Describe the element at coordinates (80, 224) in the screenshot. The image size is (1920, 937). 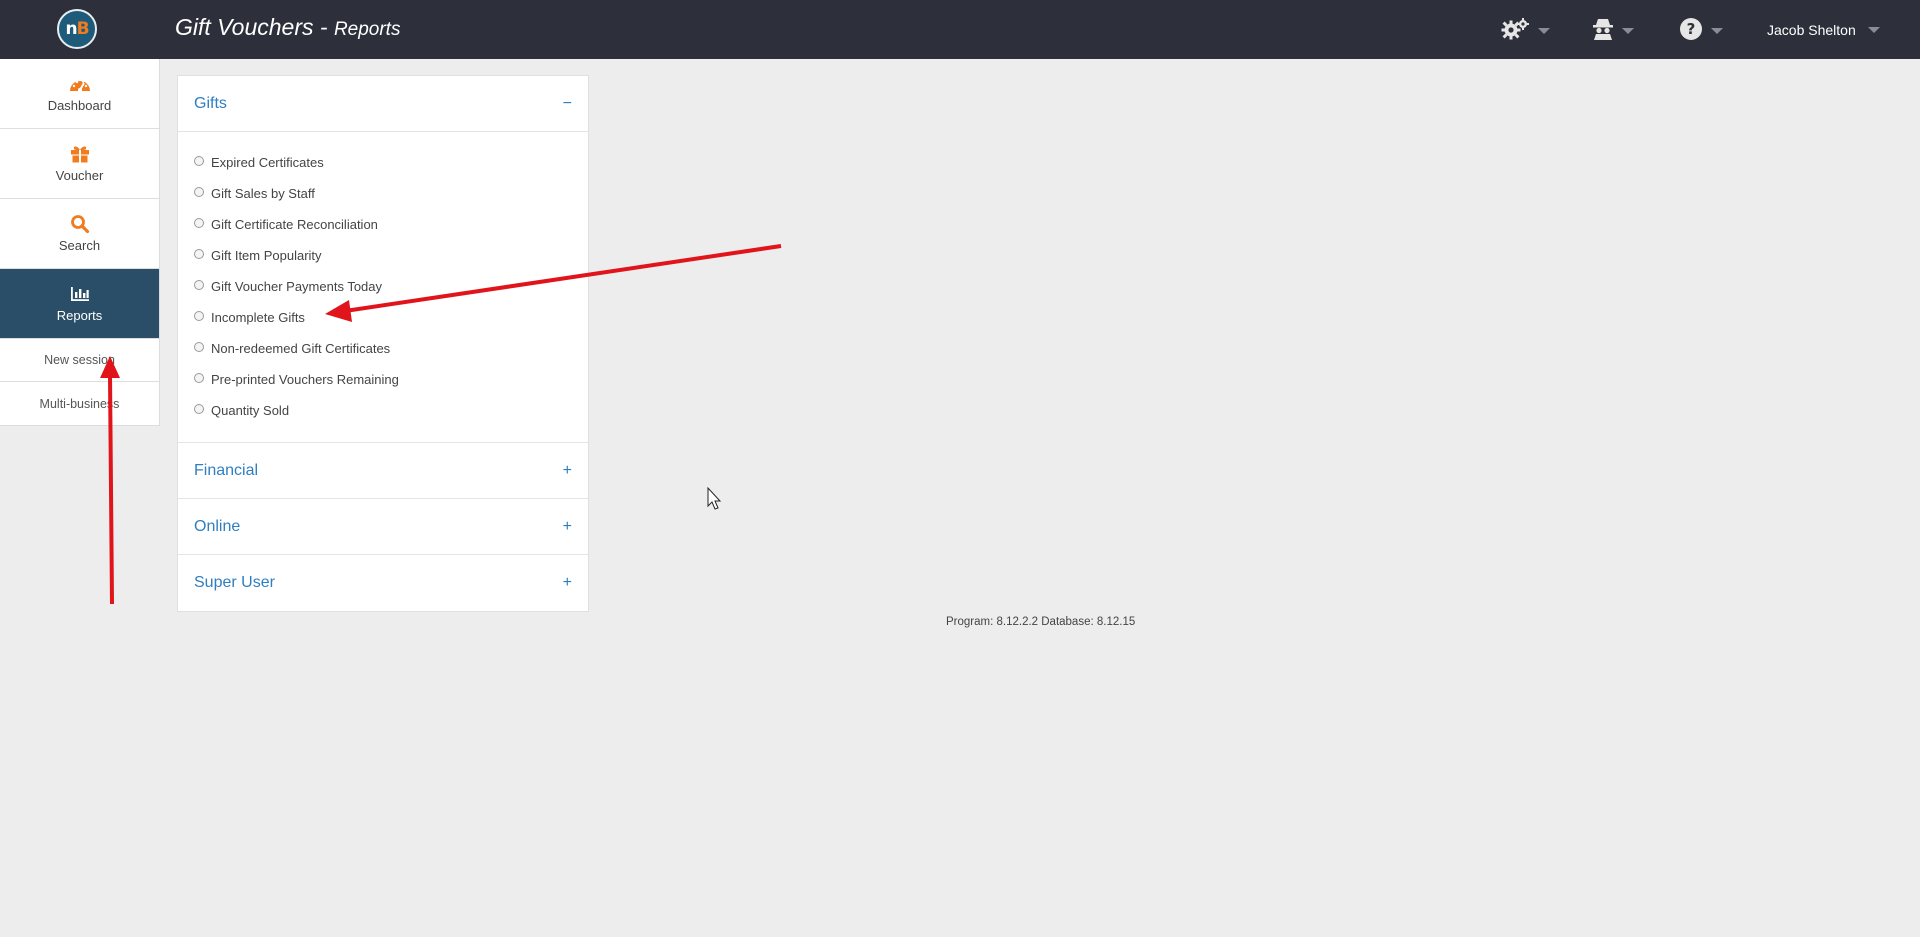
I see `search-icon` at that location.